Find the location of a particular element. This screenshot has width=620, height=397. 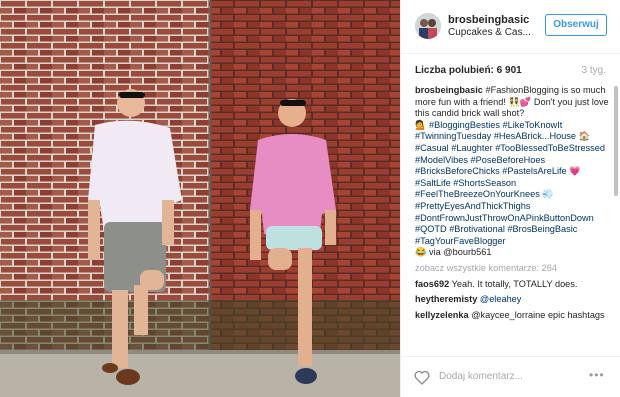

avatar is located at coordinates (428, 26).